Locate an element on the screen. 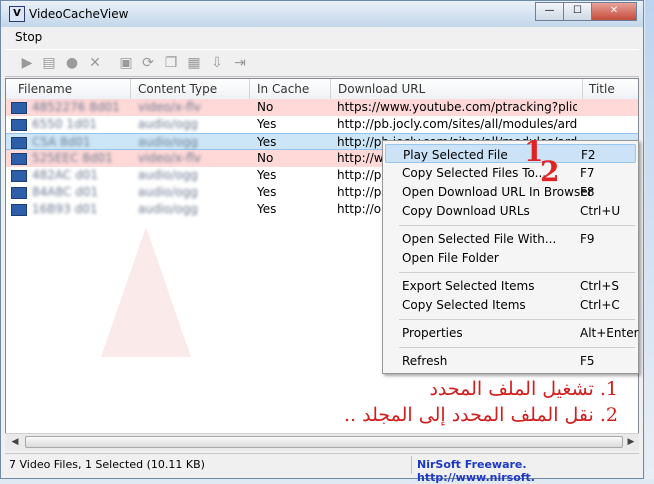  horizontal-scrollbar: ◀ ▶ is located at coordinates (322, 442).